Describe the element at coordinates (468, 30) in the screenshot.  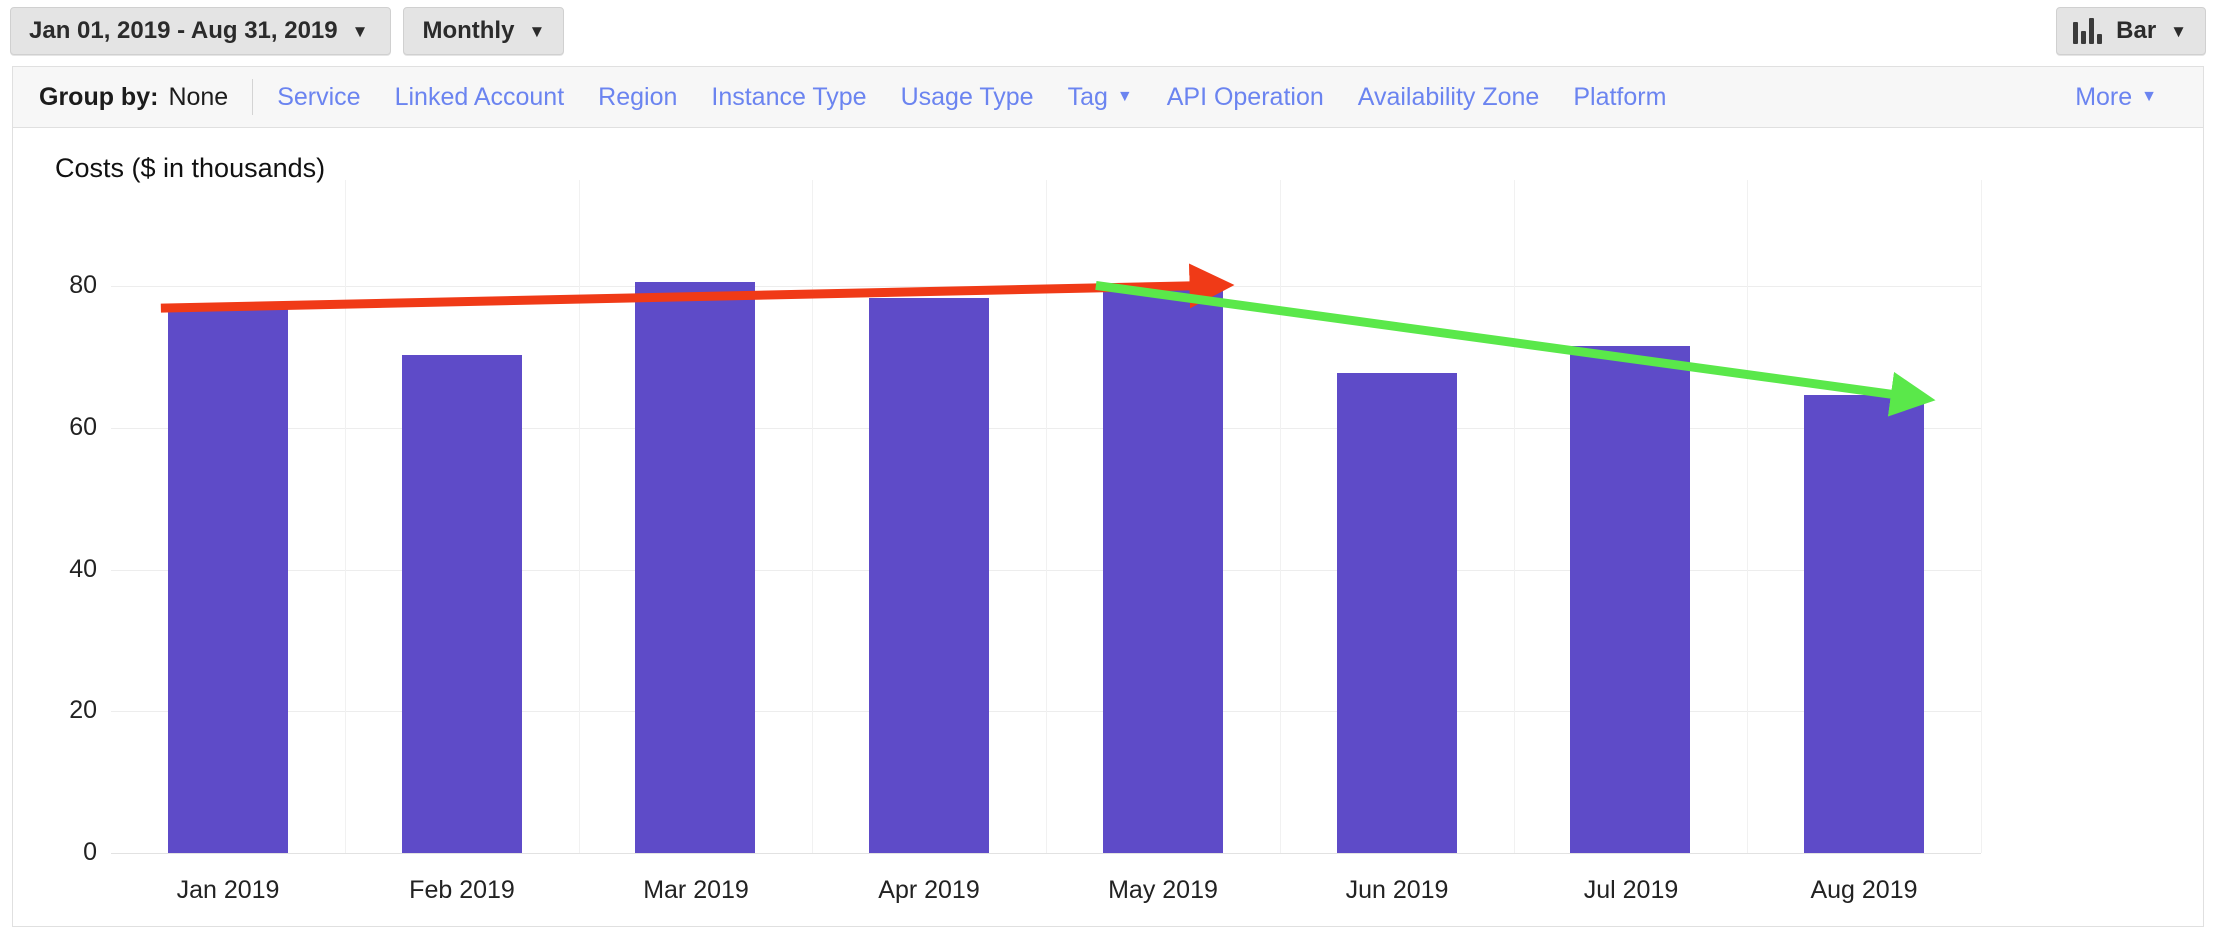
I see `granularity-label: Monthly` at that location.